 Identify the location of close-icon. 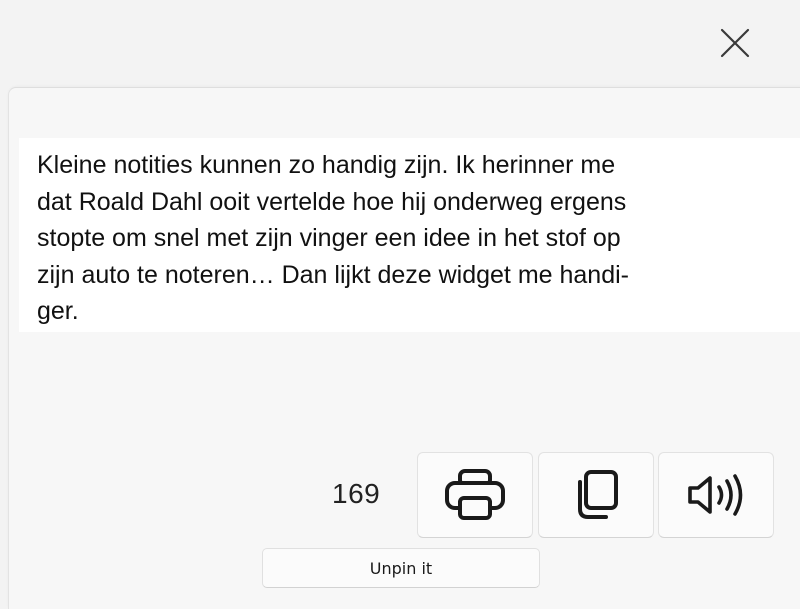
(735, 43).